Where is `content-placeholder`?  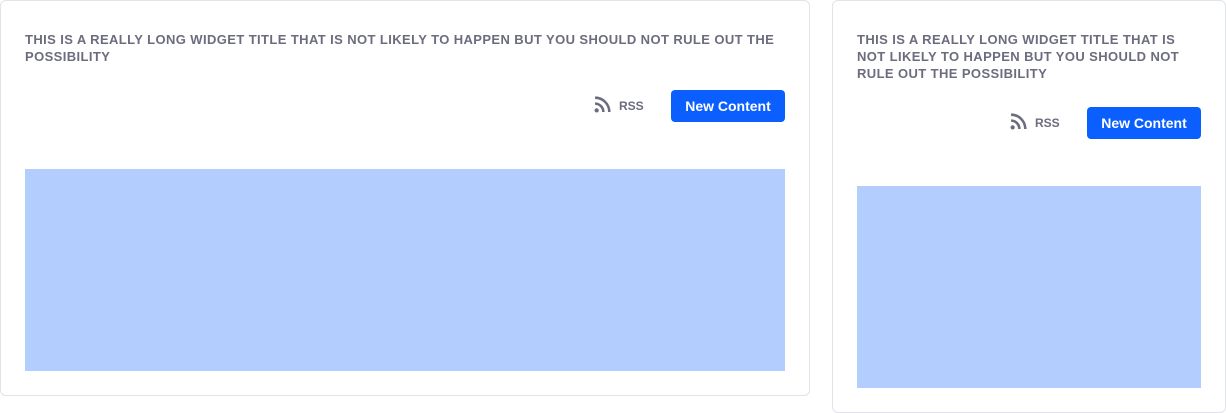
content-placeholder is located at coordinates (1029, 287).